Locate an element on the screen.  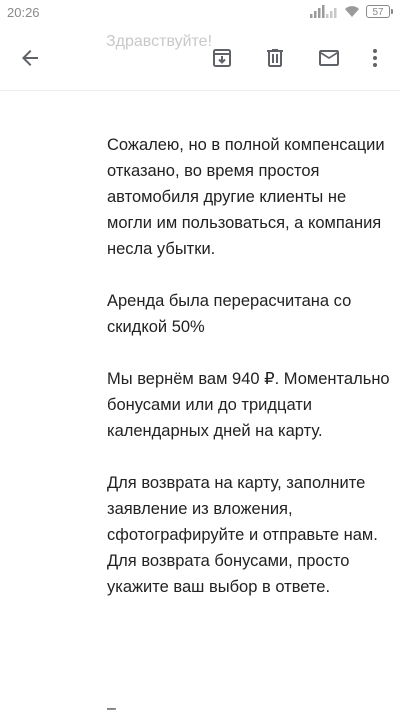
status-time: 20:26 is located at coordinates (23, 12).